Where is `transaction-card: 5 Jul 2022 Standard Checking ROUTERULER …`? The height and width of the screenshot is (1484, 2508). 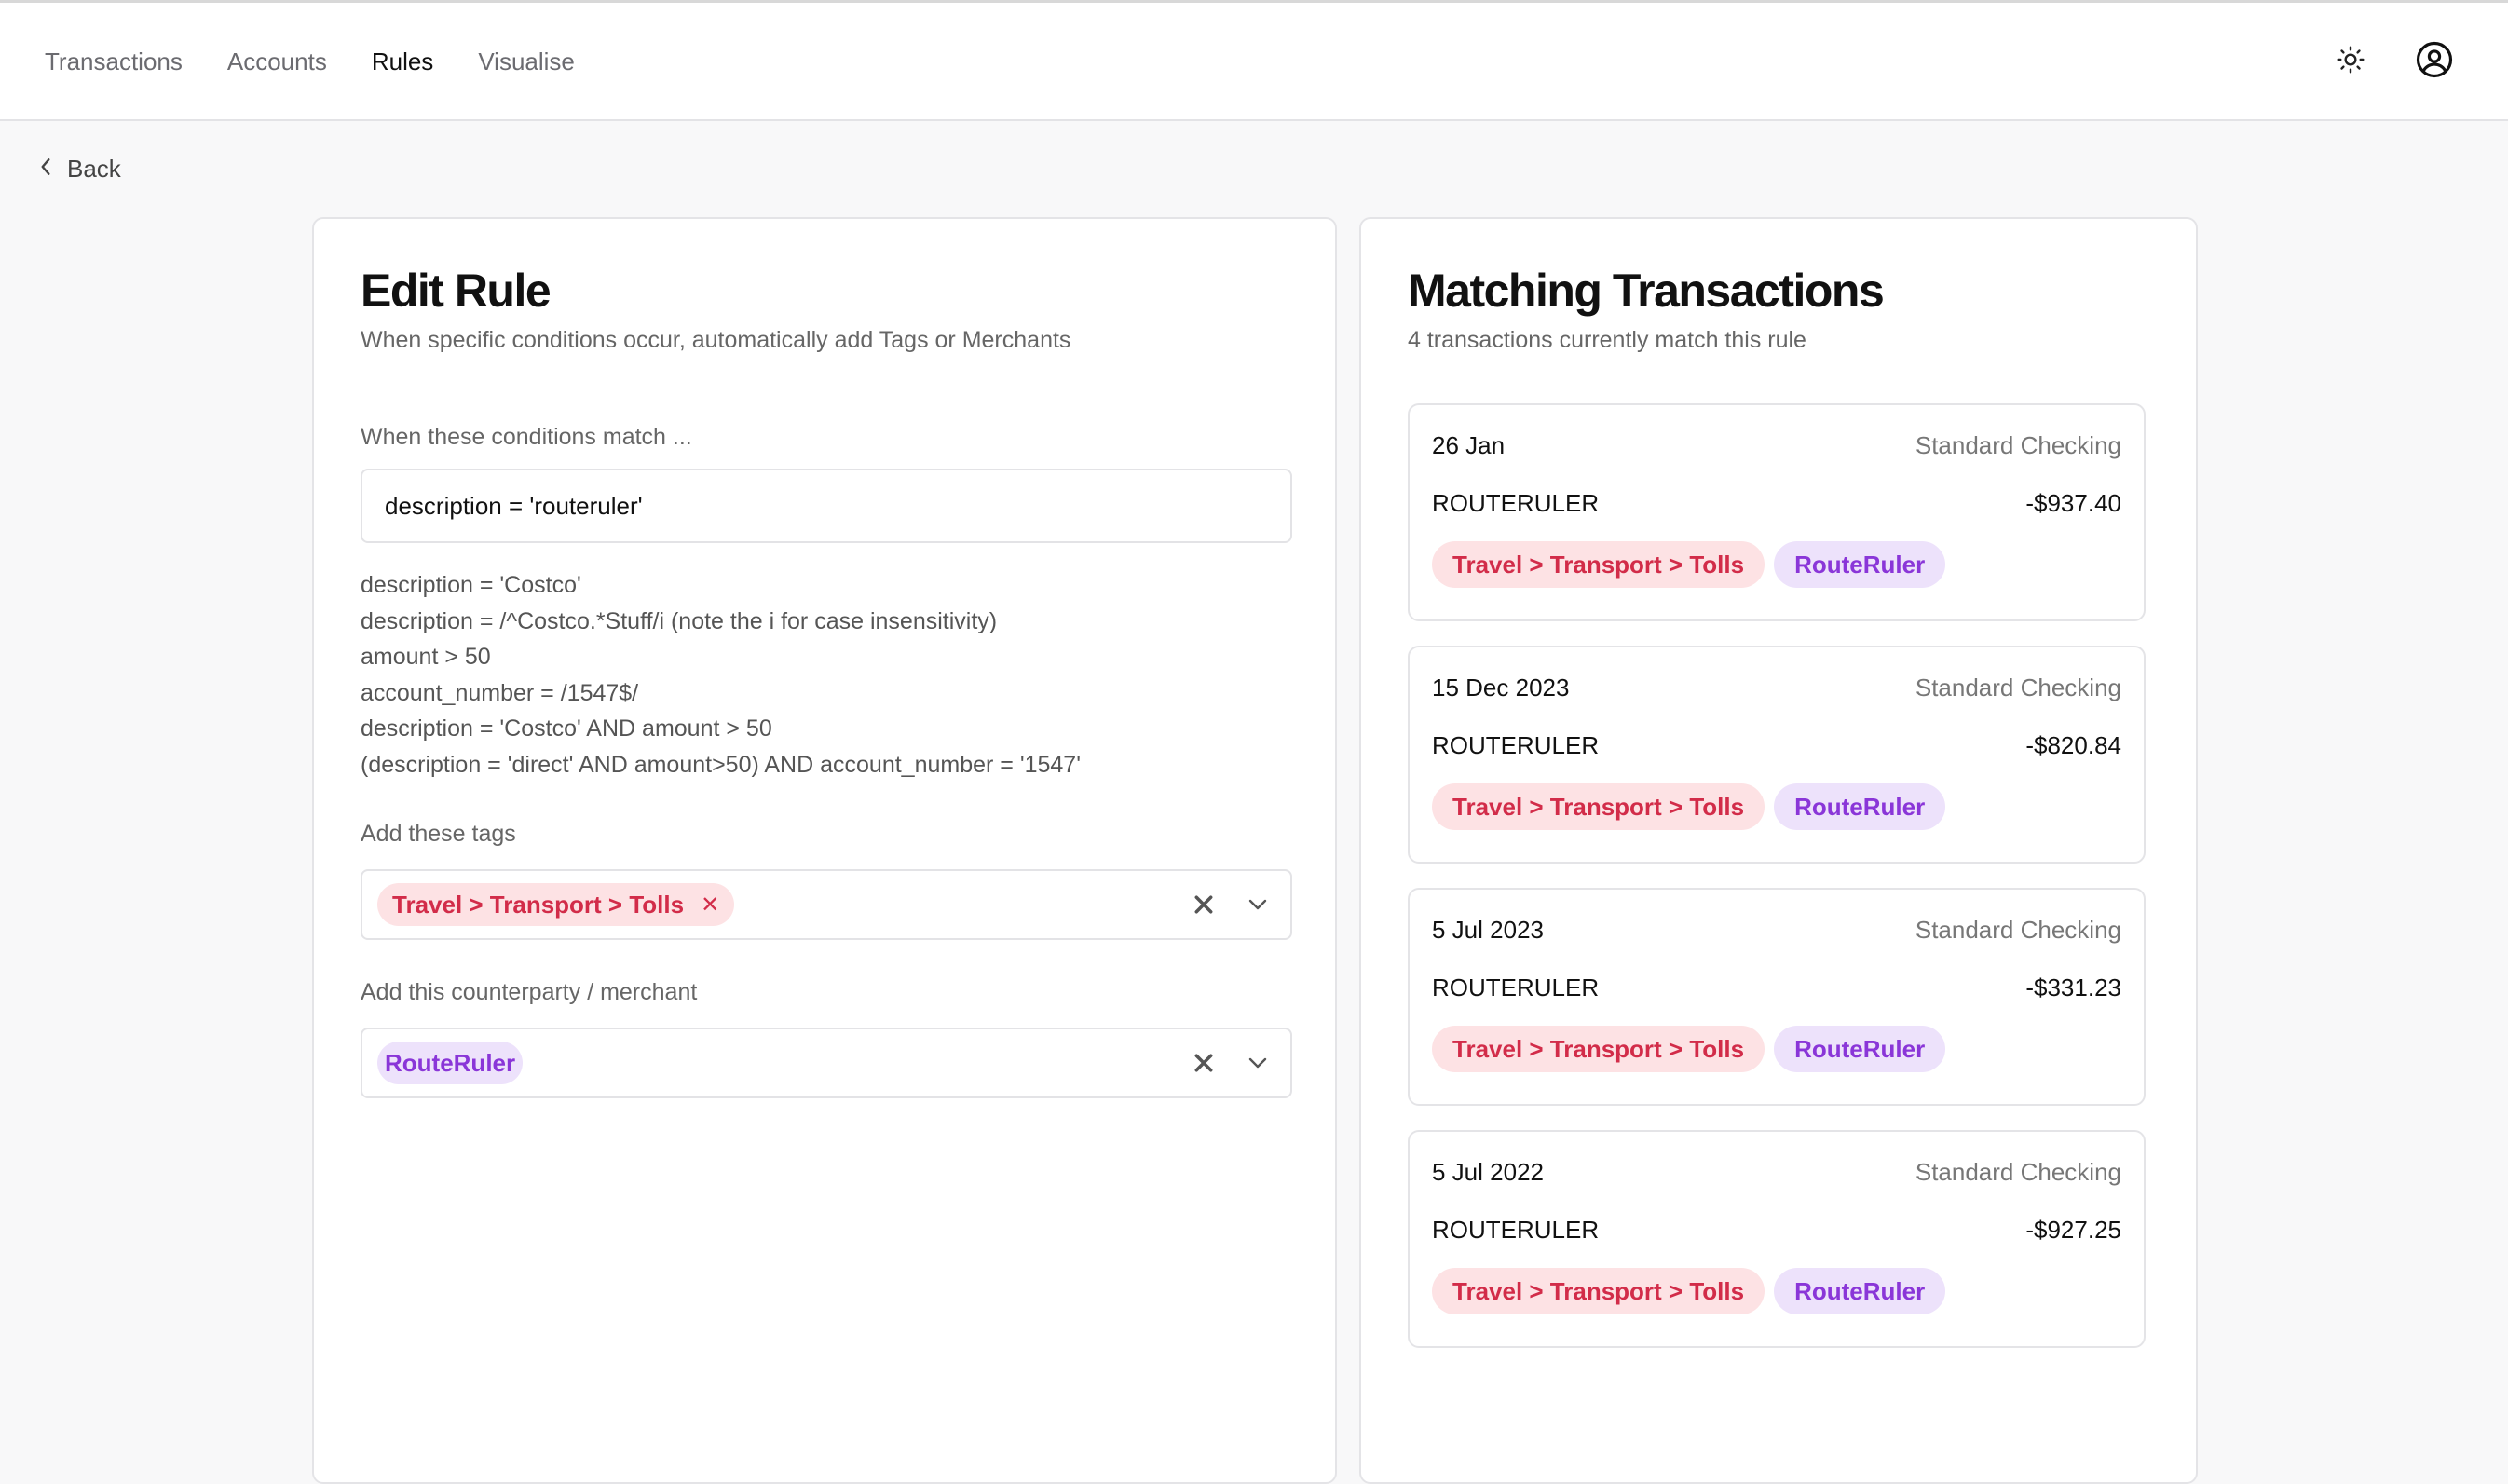 transaction-card: 5 Jul 2022 Standard Checking ROUTERULER … is located at coordinates (1777, 1239).